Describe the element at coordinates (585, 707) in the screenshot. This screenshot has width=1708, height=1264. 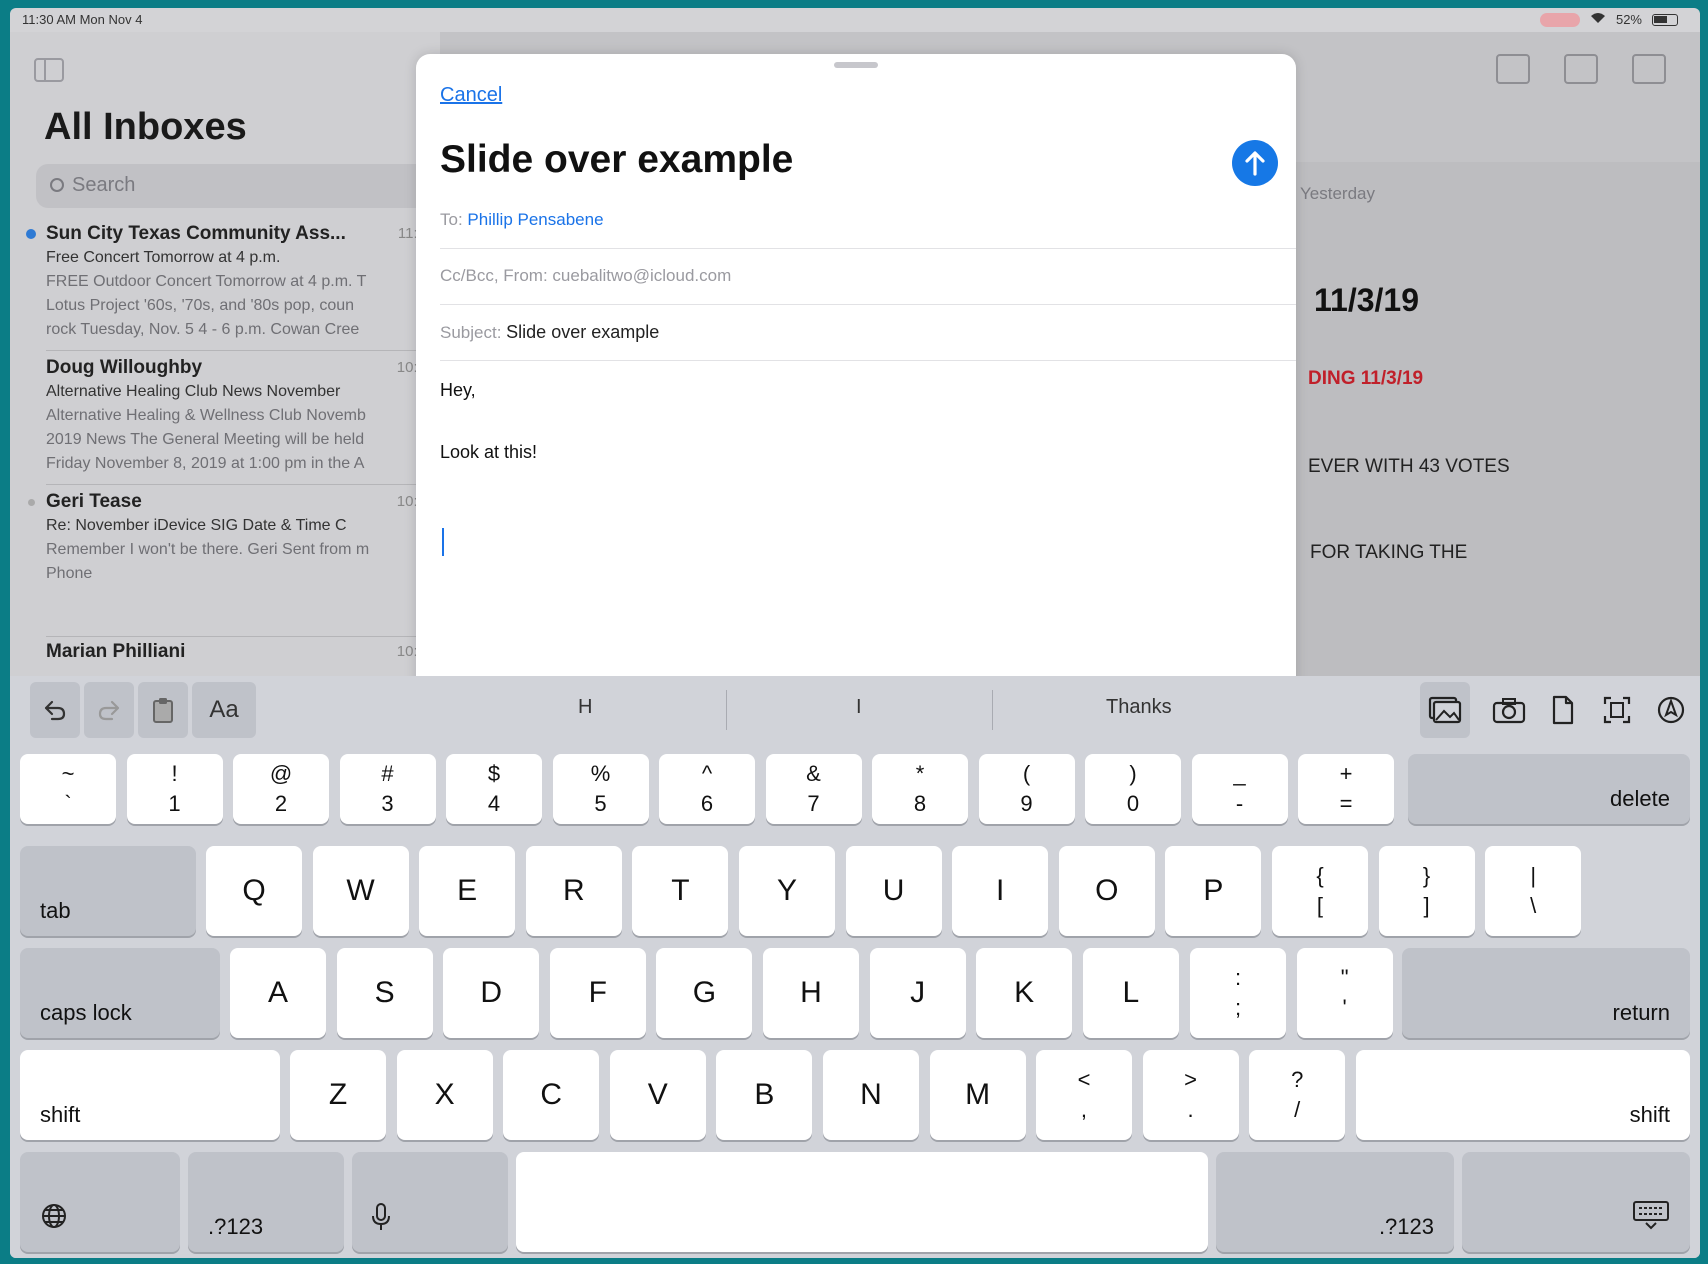
I see `suggestion: H` at that location.